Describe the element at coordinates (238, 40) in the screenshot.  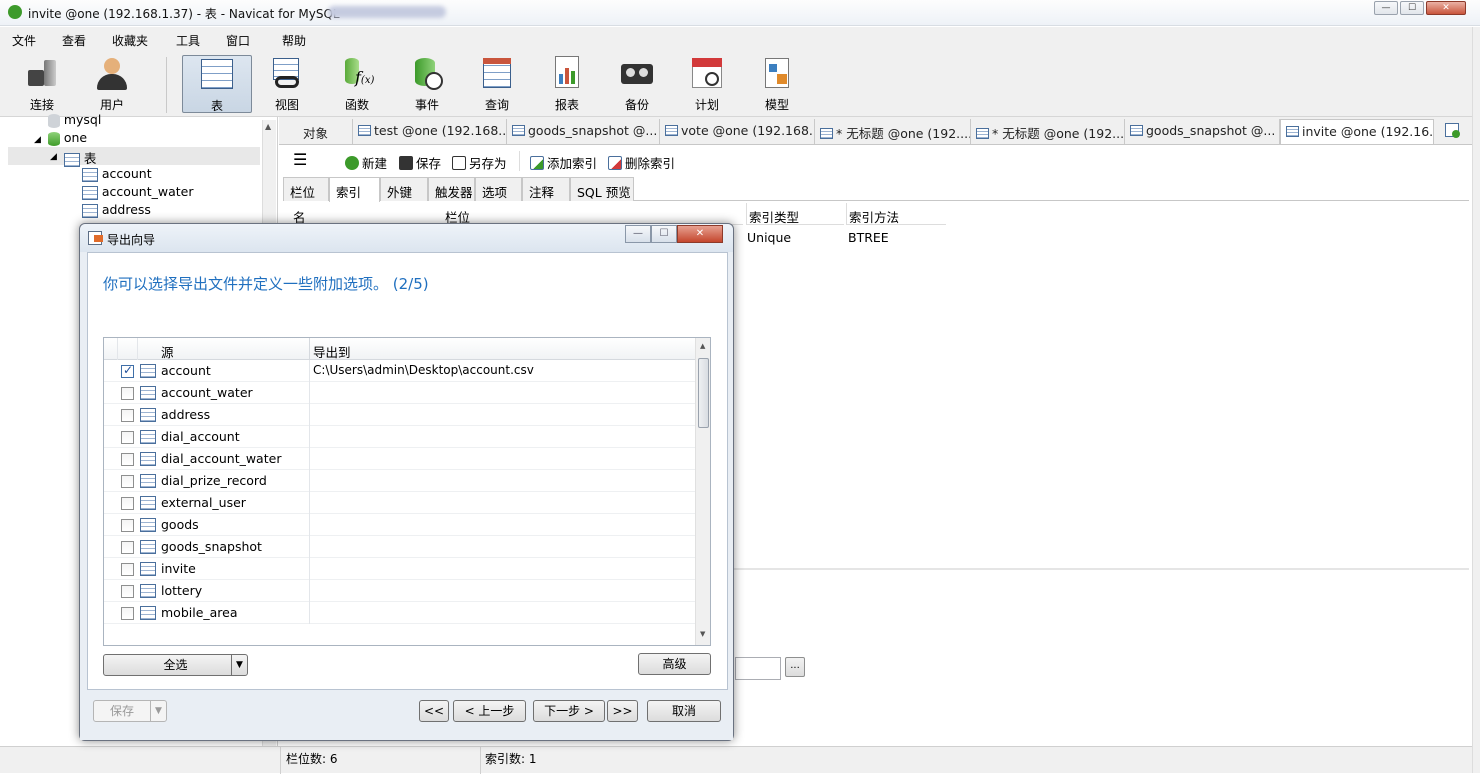
I see `menu-window: 窗口` at that location.